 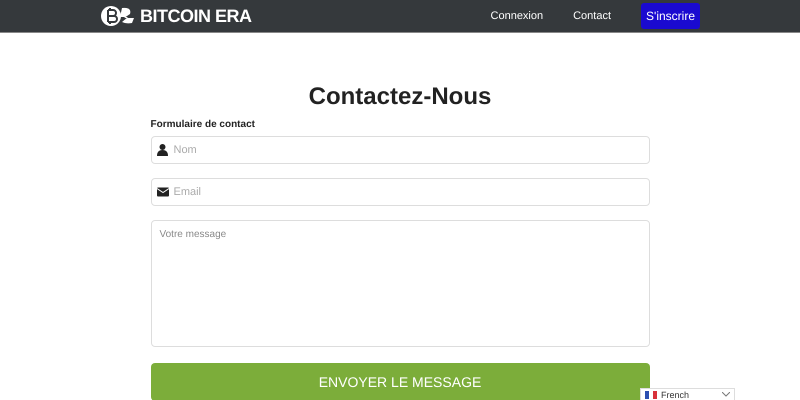 I want to click on chevron-down-icon, so click(x=726, y=394).